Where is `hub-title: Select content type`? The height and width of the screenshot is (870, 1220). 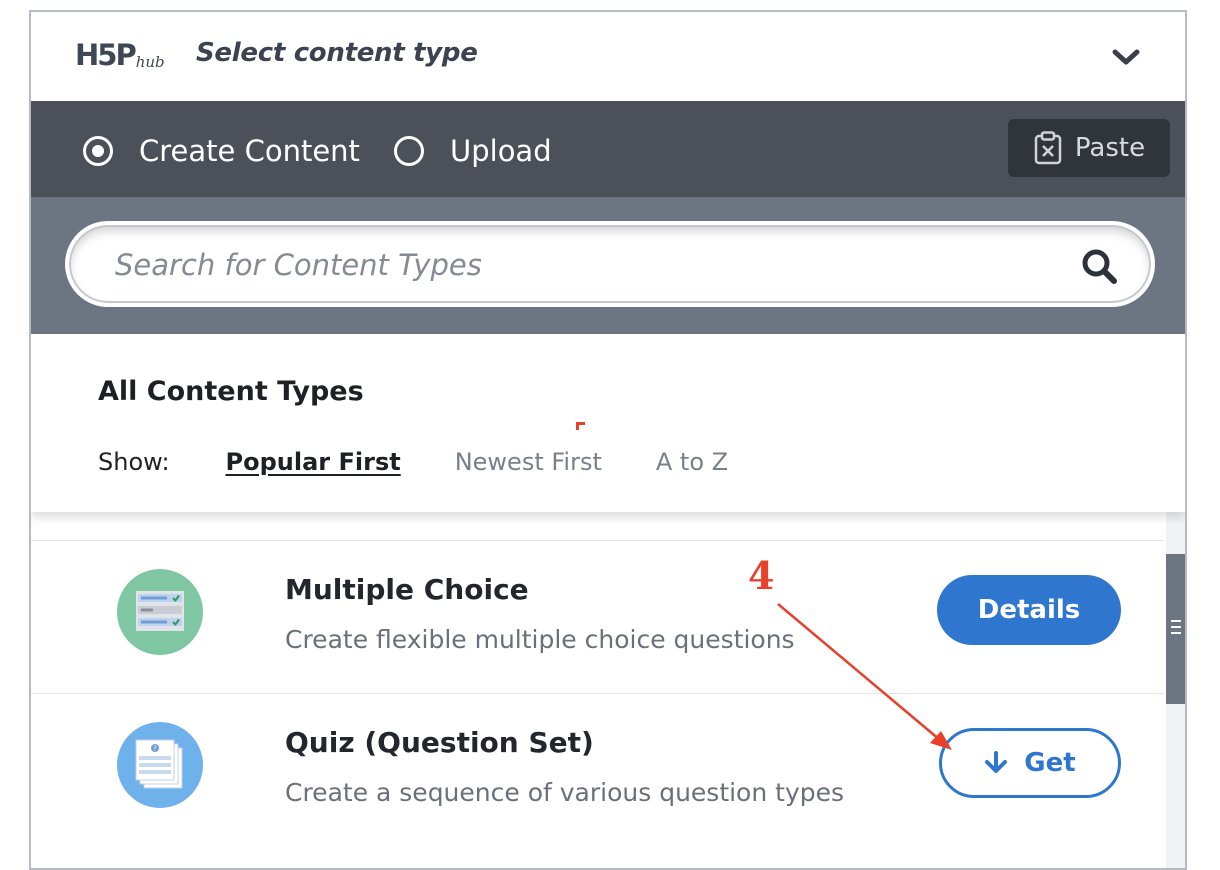
hub-title: Select content type is located at coordinates (337, 53).